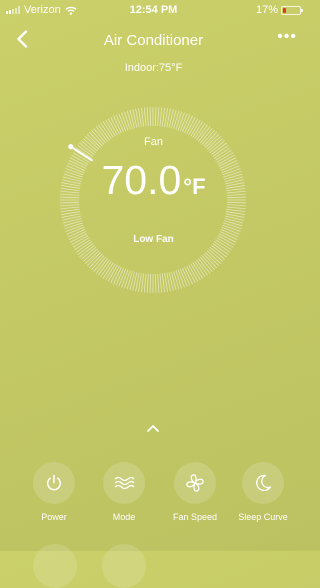  What do you see at coordinates (54, 517) in the screenshot?
I see `power-label: Power` at bounding box center [54, 517].